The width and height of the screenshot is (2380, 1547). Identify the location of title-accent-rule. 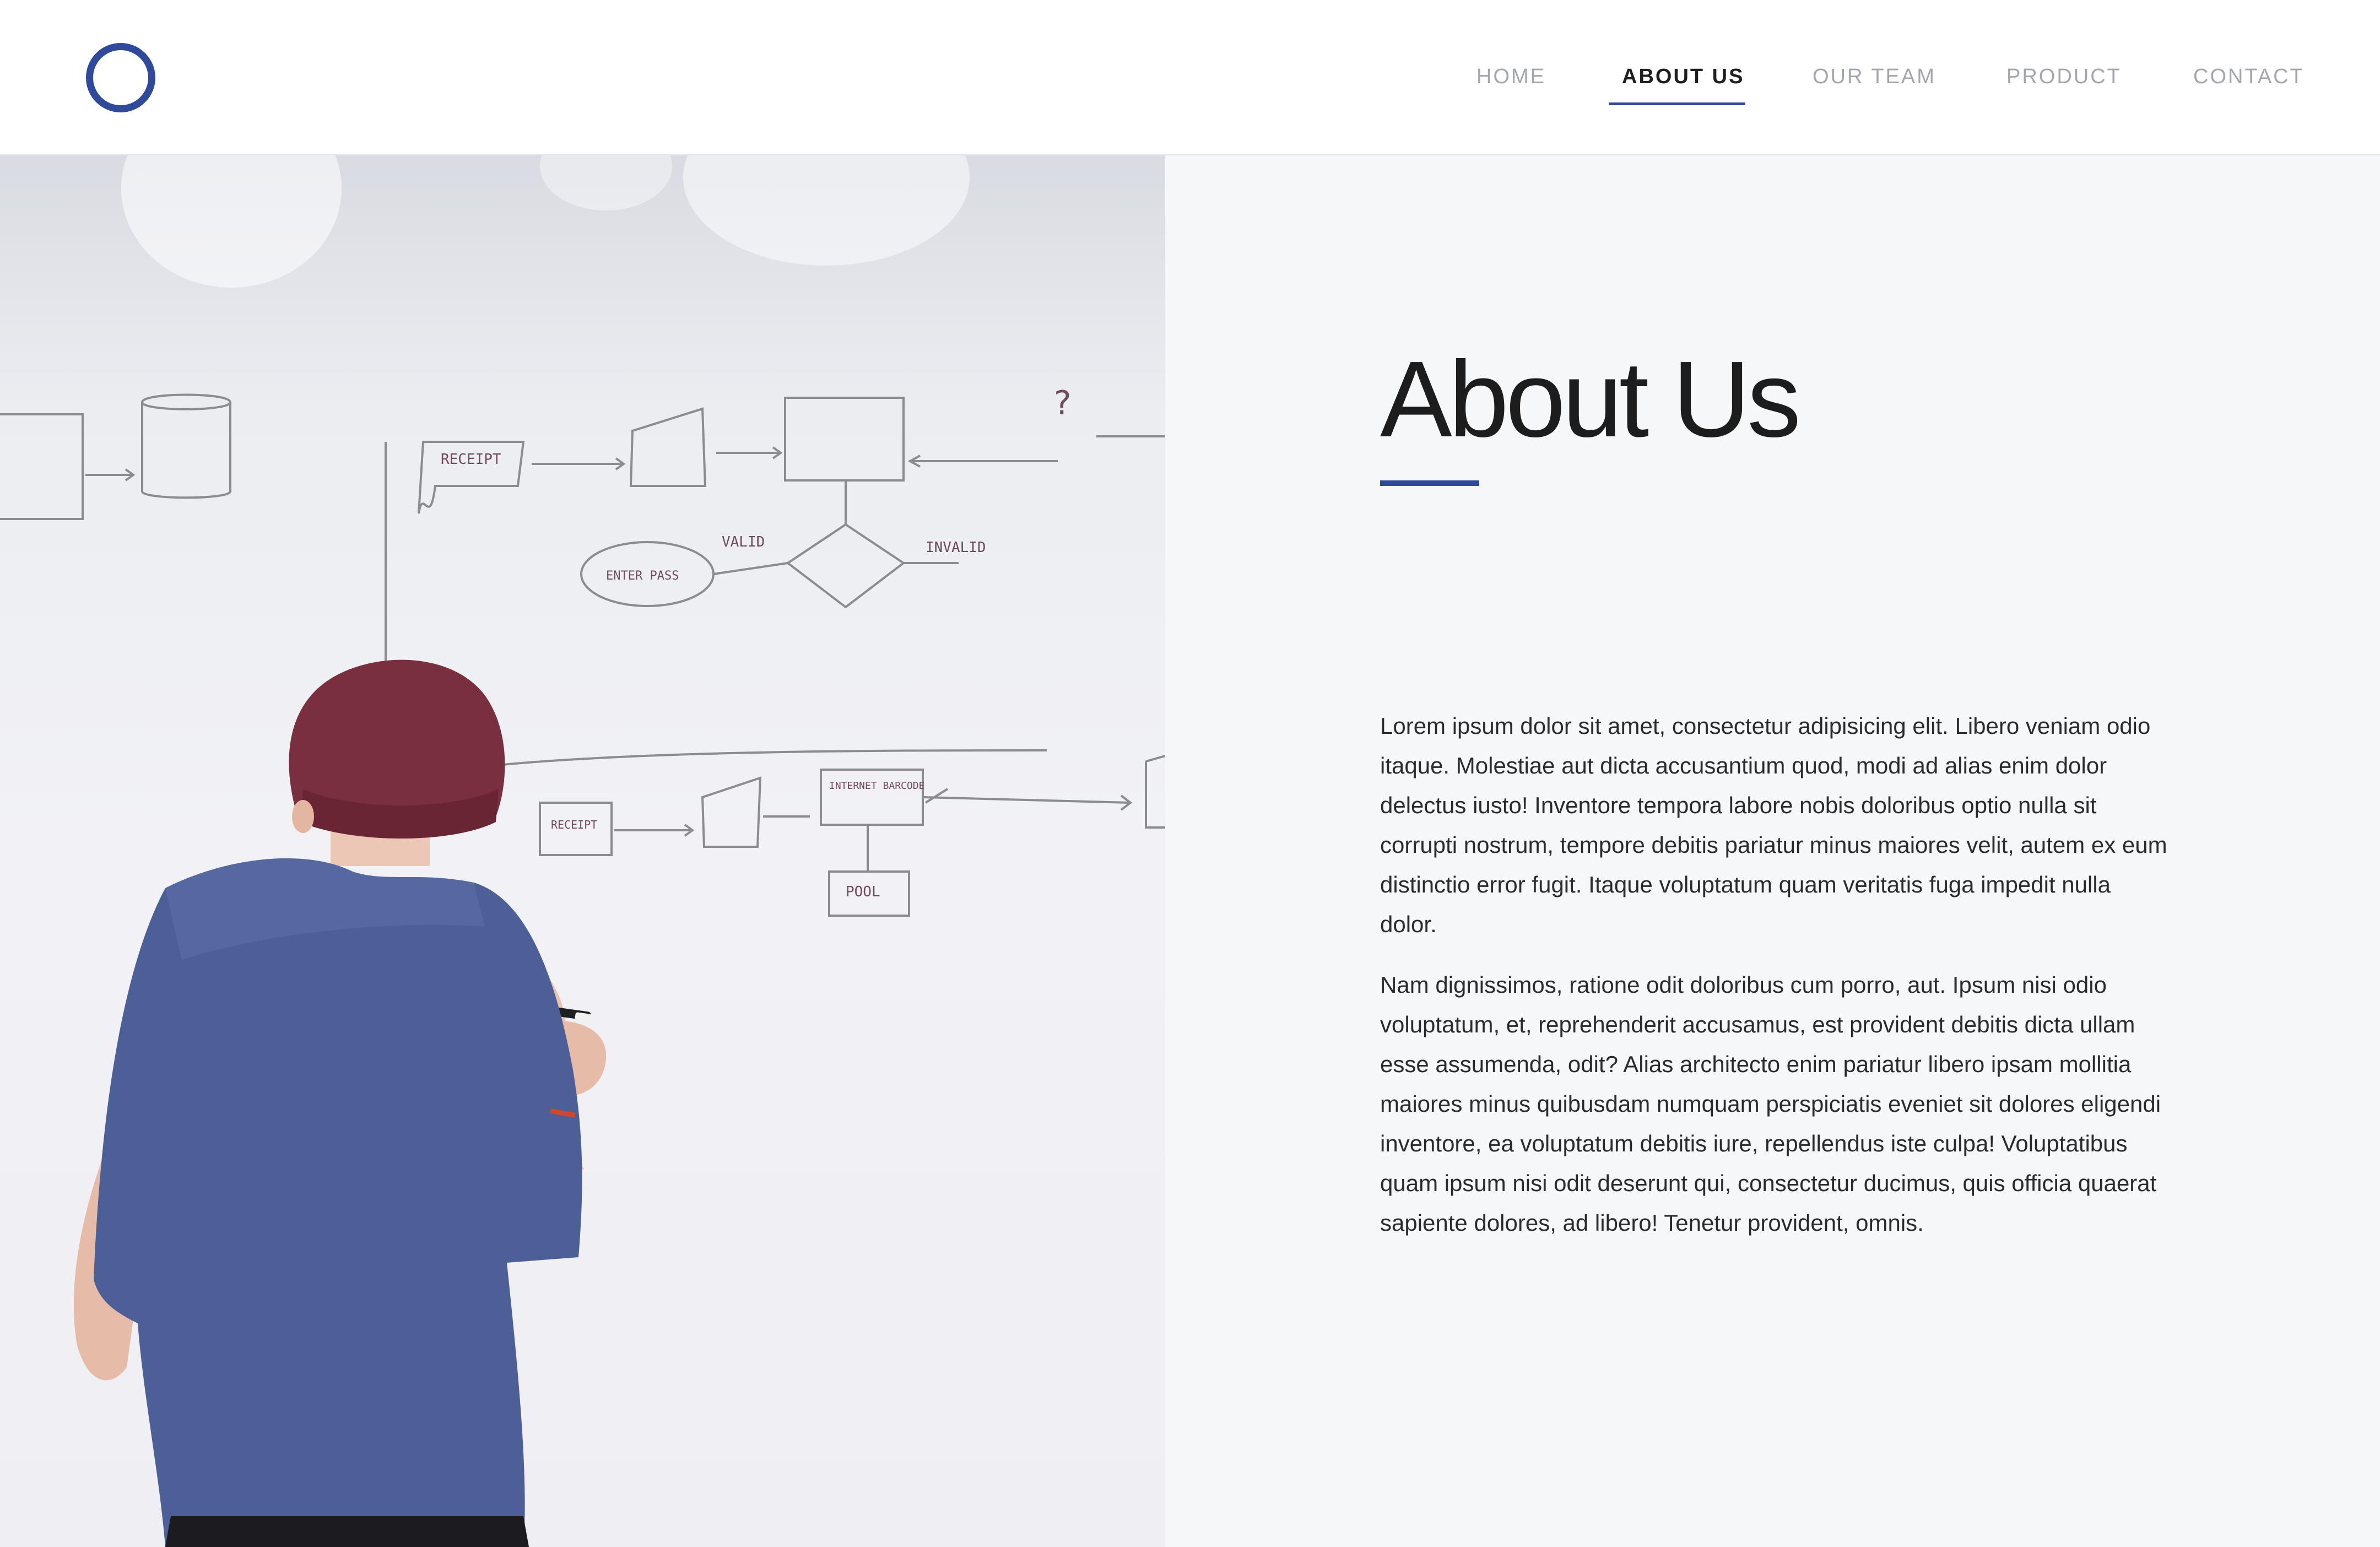
(1429, 483).